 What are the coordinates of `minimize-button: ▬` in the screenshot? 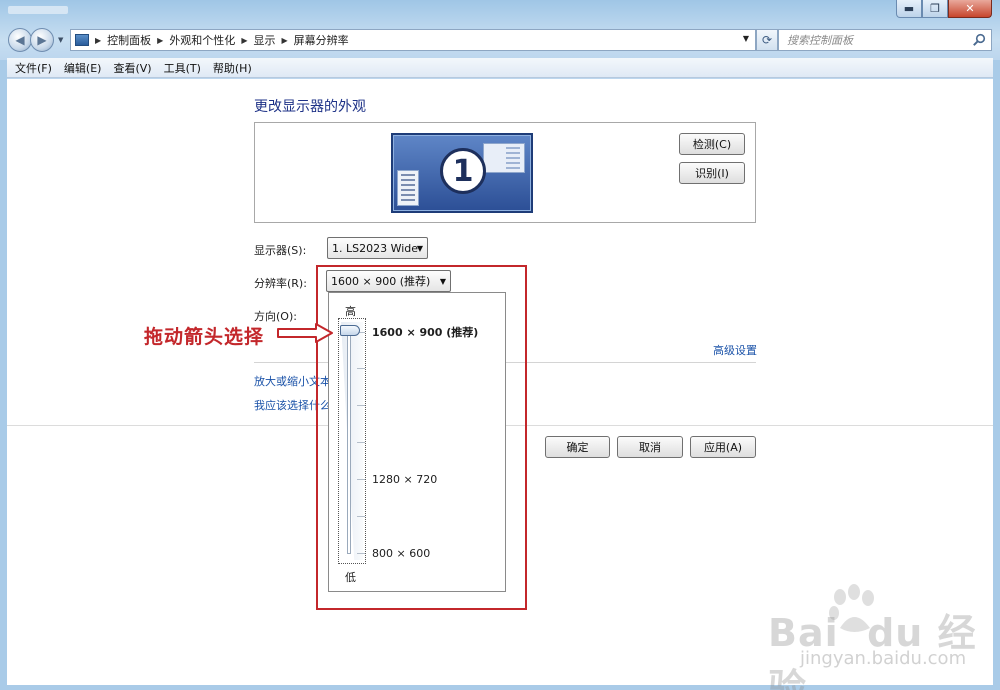 It's located at (909, 9).